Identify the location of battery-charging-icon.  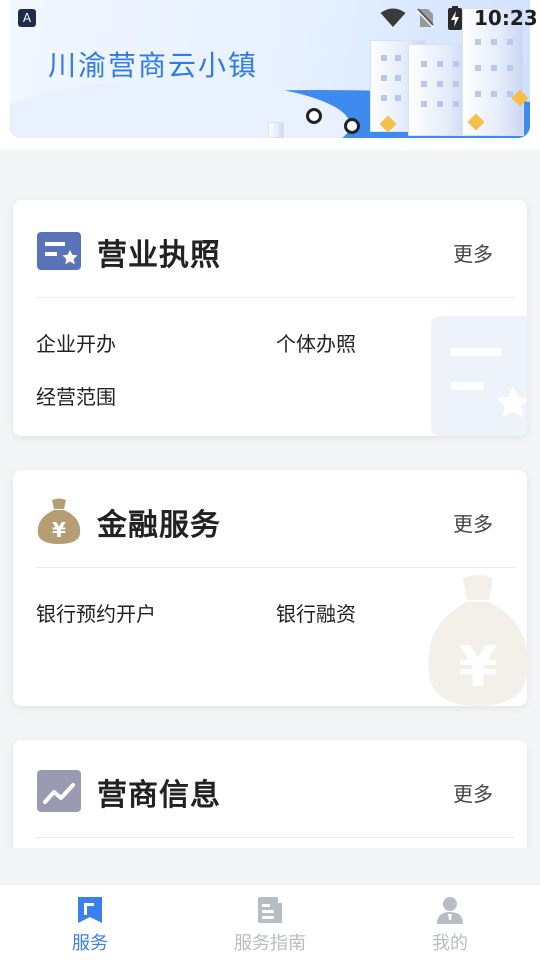
(455, 18).